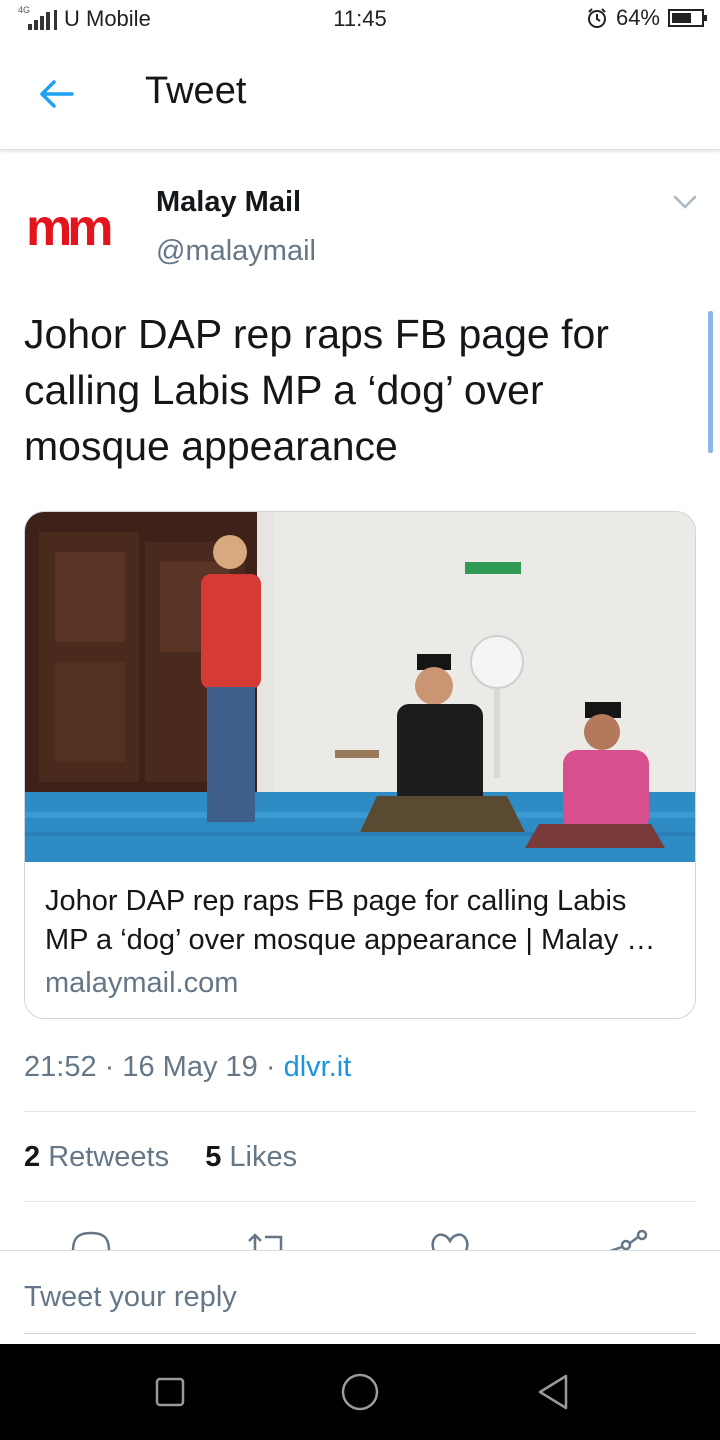 The width and height of the screenshot is (720, 1440). Describe the element at coordinates (236, 251) in the screenshot. I see `author-handle: @malaymail` at that location.